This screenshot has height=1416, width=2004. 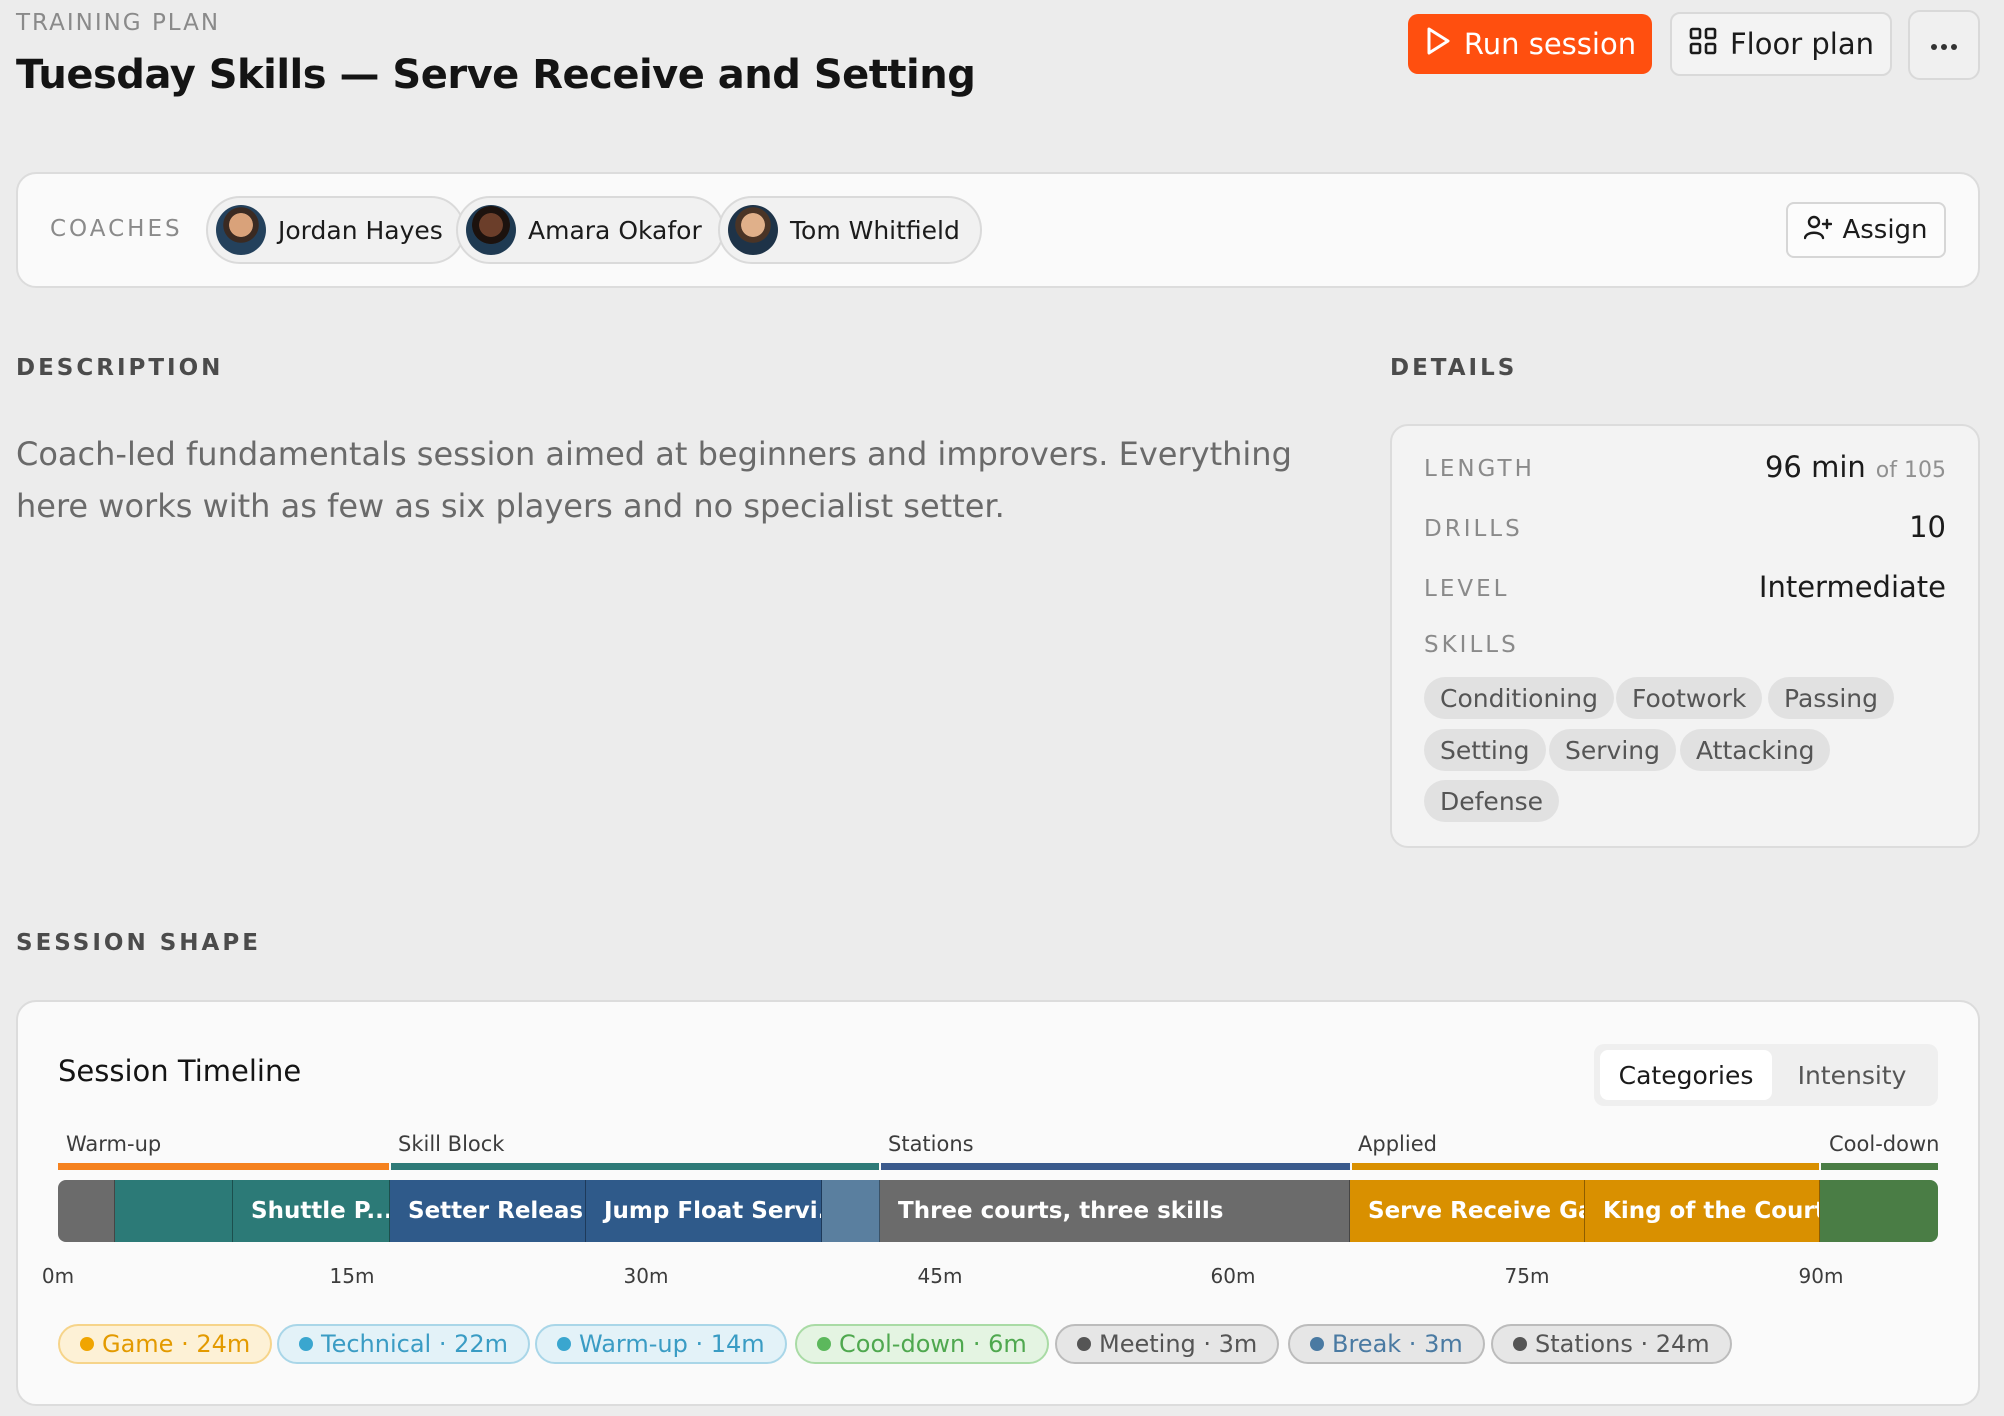 What do you see at coordinates (1755, 750) in the screenshot?
I see `skill-tag: Attacking` at bounding box center [1755, 750].